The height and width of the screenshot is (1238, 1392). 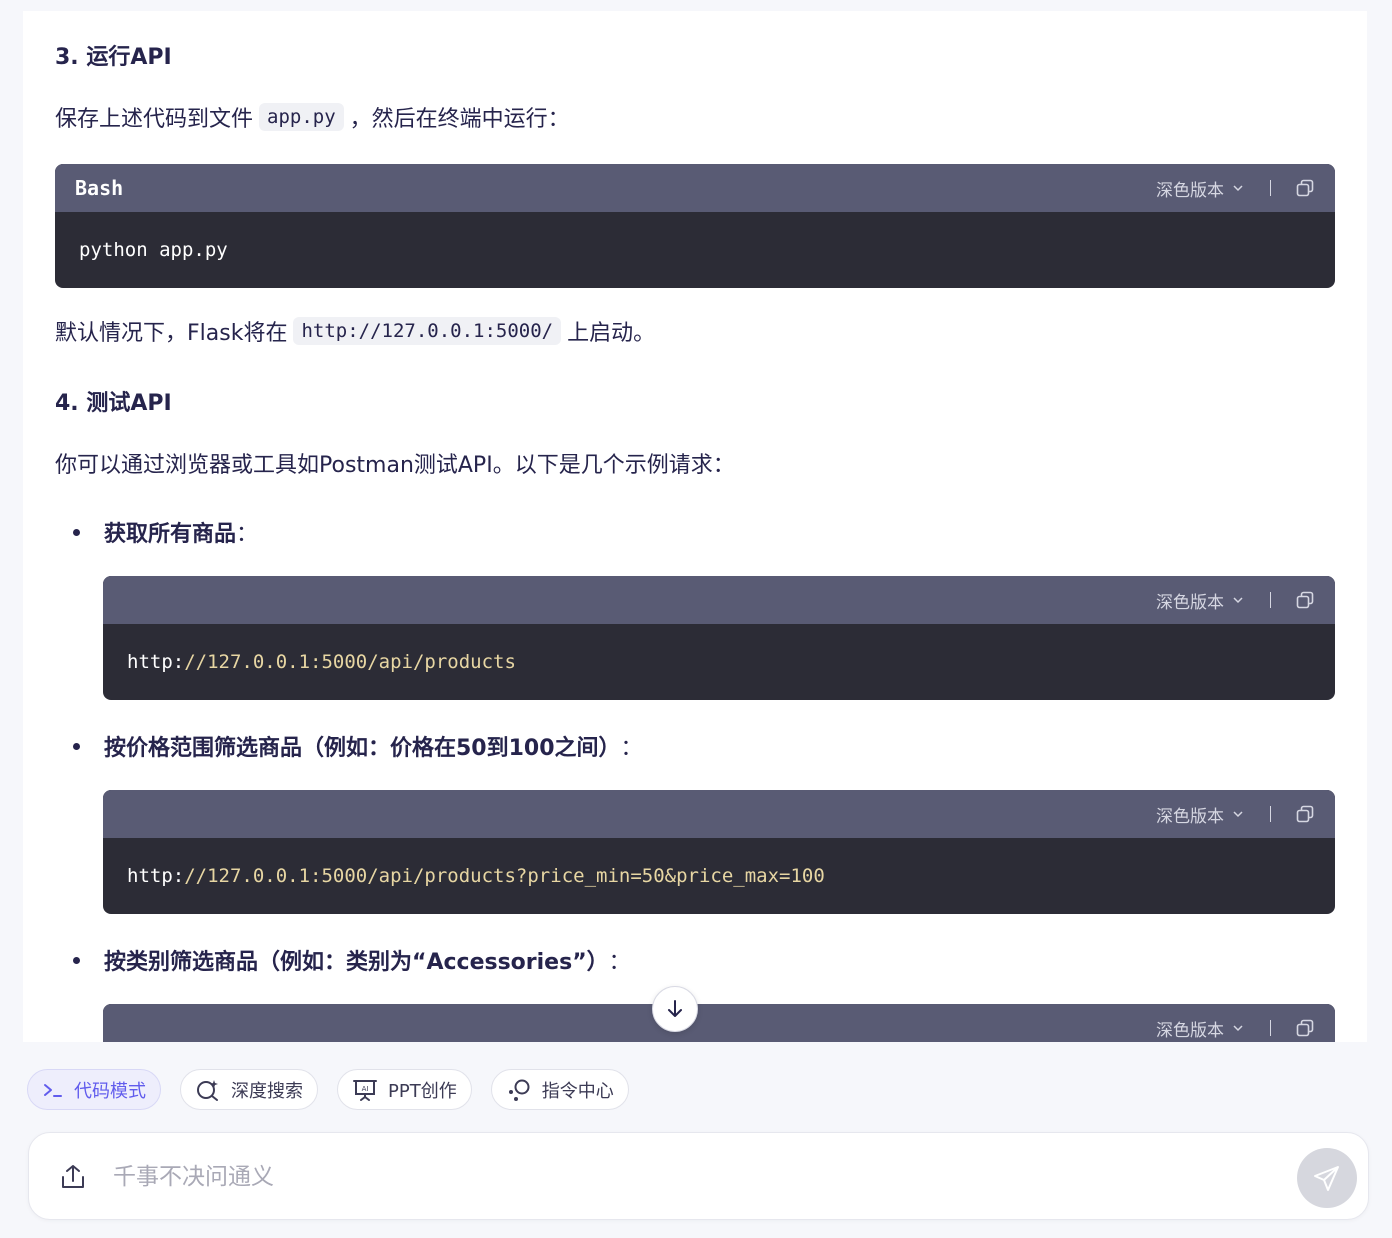 What do you see at coordinates (207, 1090) in the screenshot?
I see `search-sparkle-icon` at bounding box center [207, 1090].